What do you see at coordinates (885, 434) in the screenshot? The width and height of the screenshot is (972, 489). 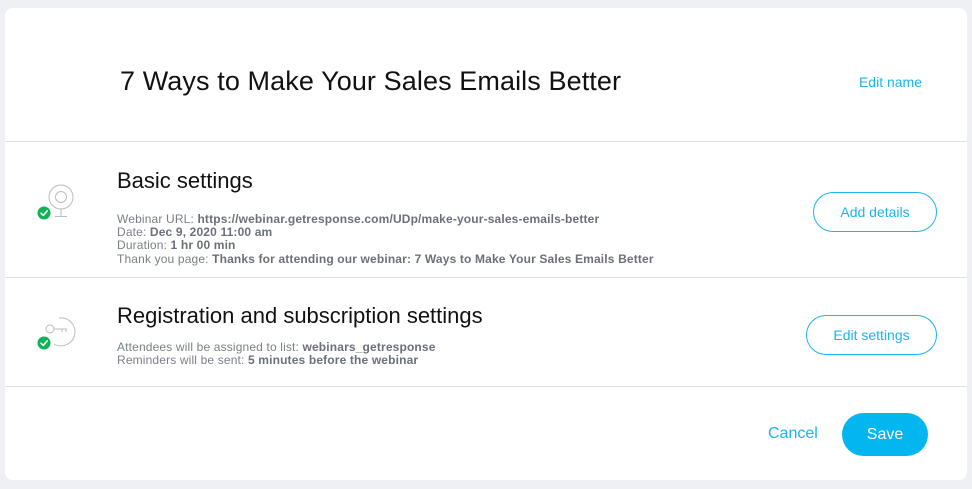 I see `save-button: Save` at bounding box center [885, 434].